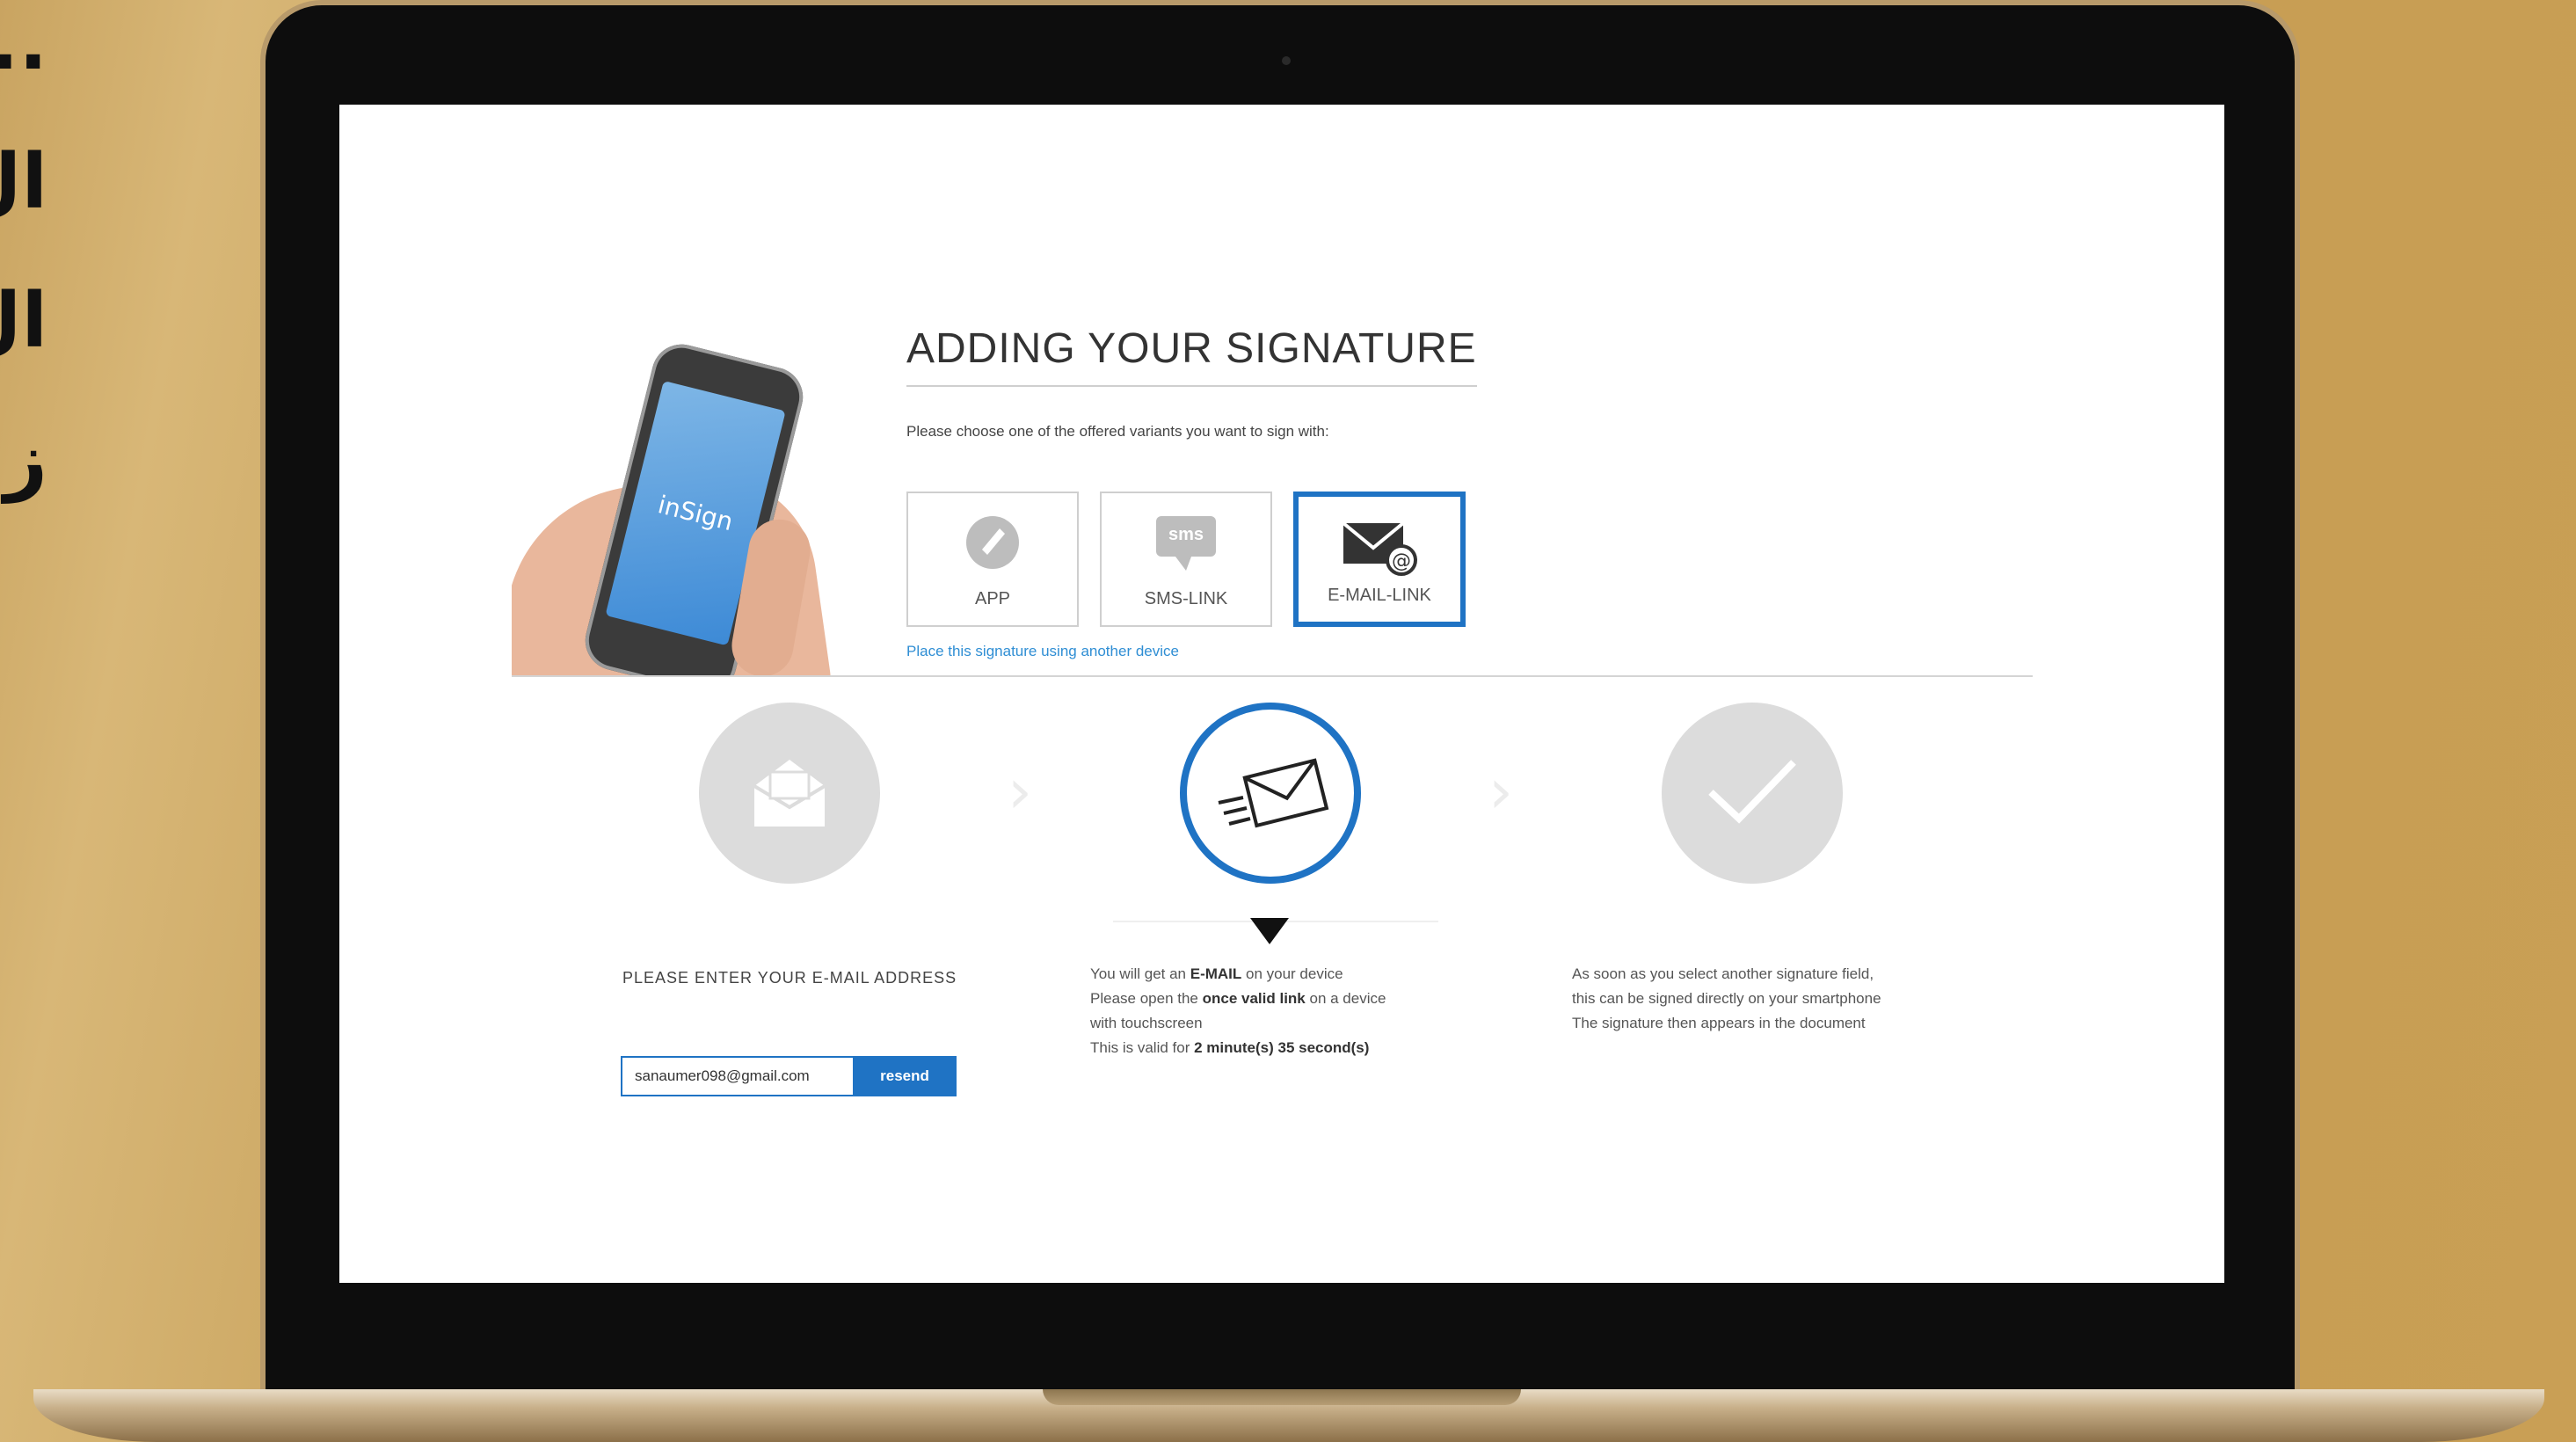  I want to click on app-icon, so click(992, 544).